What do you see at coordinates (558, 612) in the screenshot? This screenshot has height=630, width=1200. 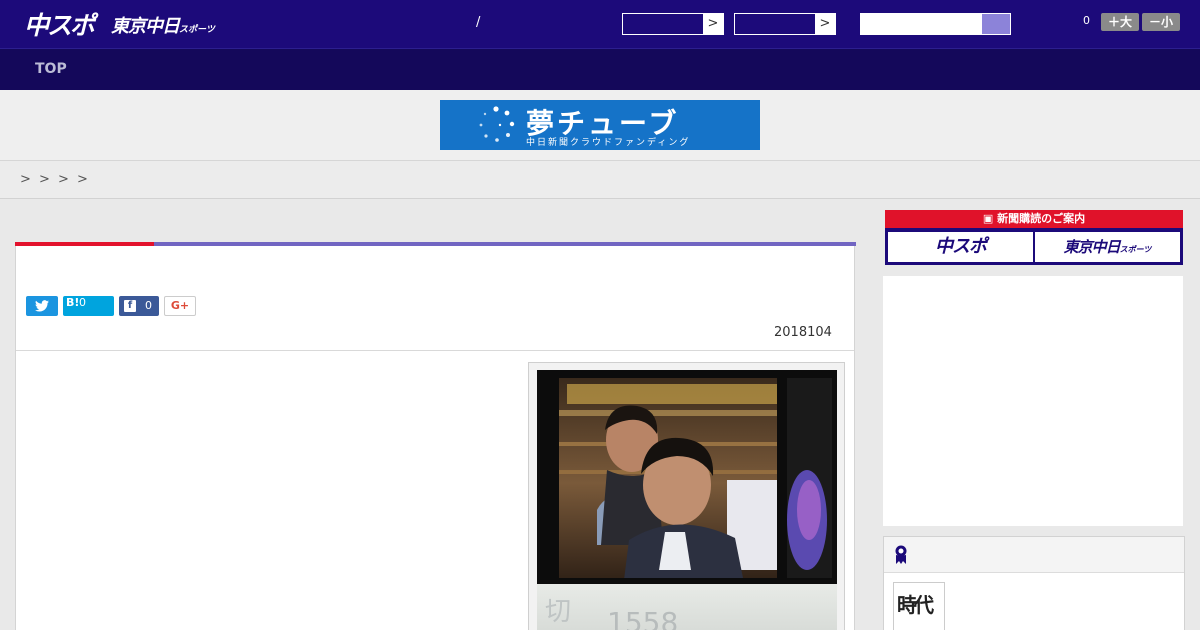 I see `svg-text: 切` at bounding box center [558, 612].